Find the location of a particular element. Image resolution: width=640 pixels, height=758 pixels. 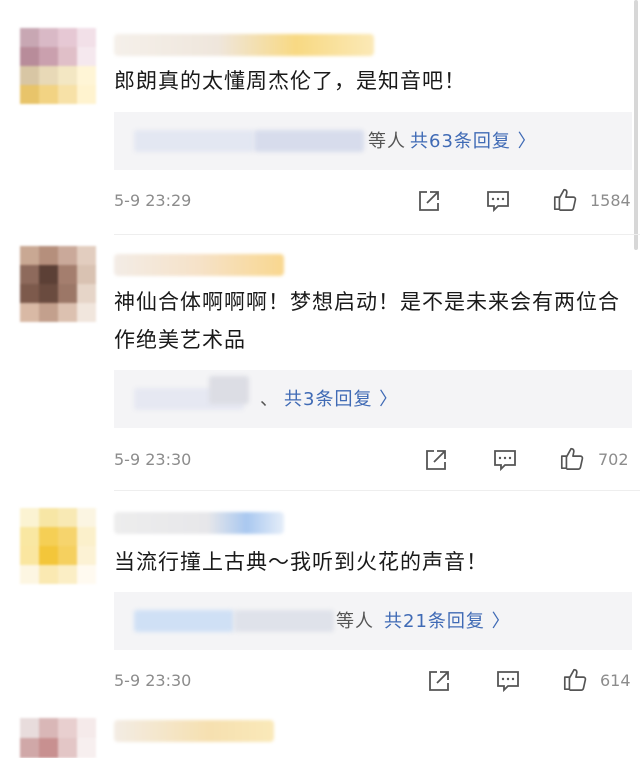

like-count: 614 is located at coordinates (615, 680).